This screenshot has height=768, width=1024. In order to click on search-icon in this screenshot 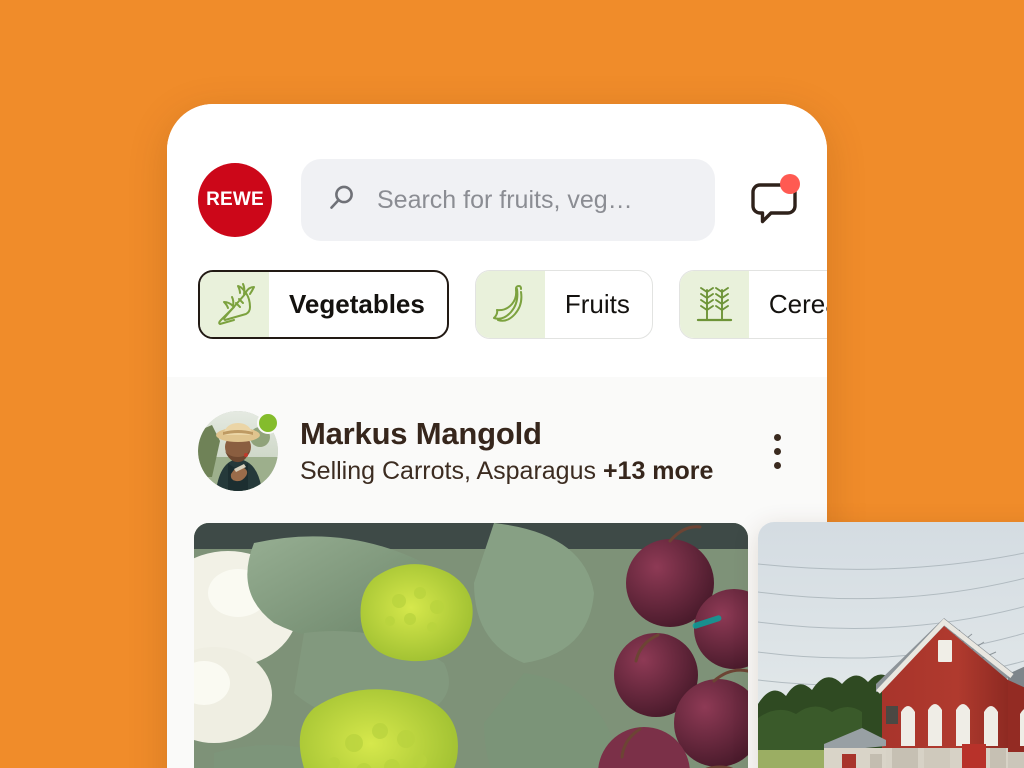, I will do `click(342, 200)`.